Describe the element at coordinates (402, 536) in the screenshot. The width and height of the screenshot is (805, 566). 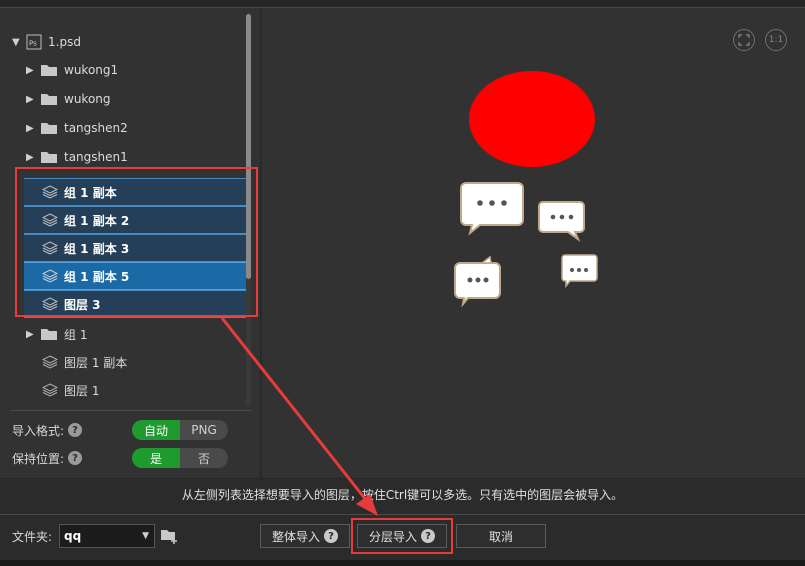
I see `button-highlight-annotation` at that location.